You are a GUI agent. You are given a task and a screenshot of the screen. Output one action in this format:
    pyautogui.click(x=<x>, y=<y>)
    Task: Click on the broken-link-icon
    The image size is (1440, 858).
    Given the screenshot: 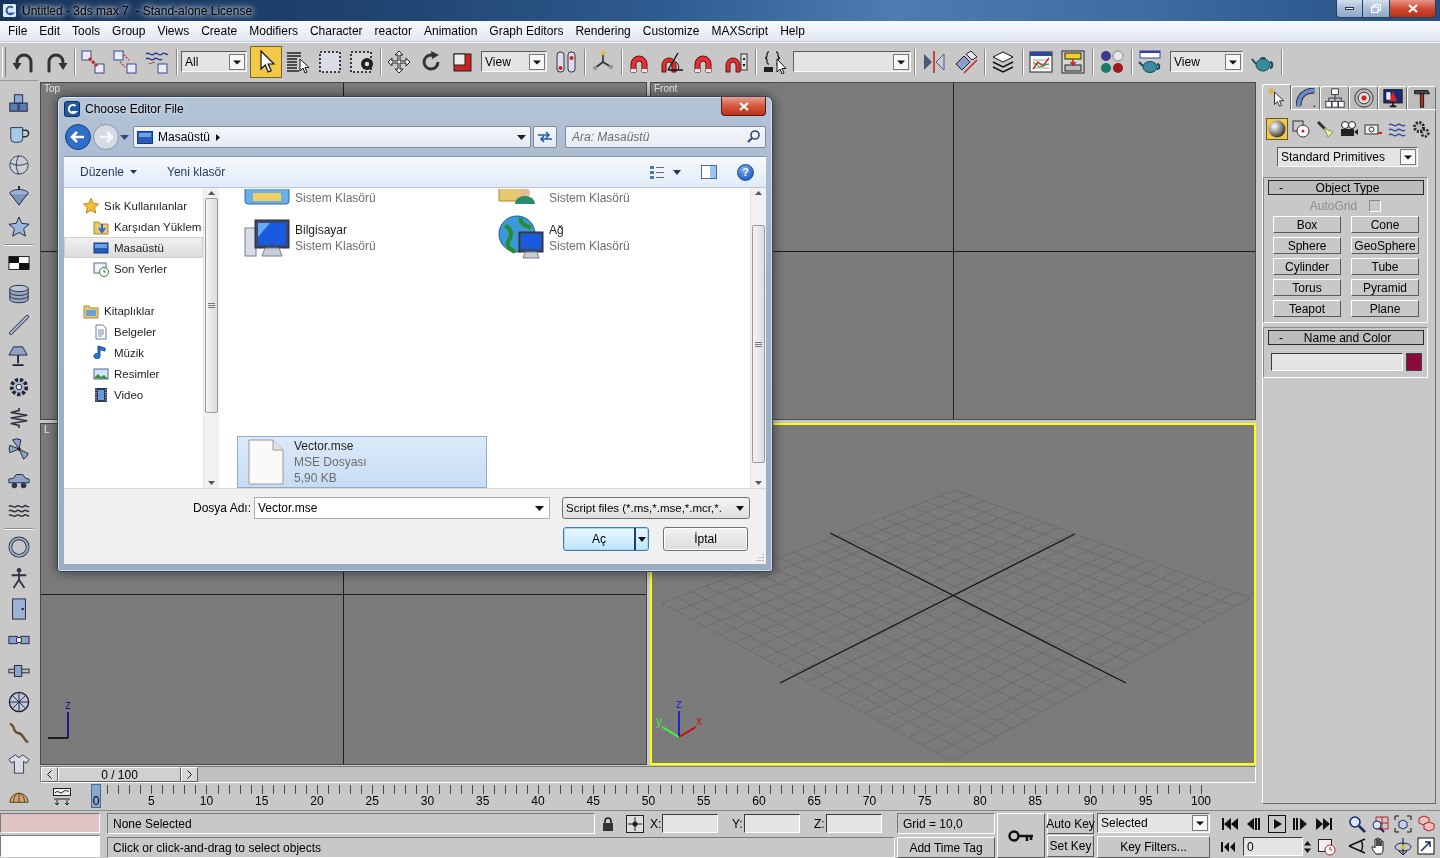 What is the action you would take?
    pyautogui.click(x=125, y=61)
    